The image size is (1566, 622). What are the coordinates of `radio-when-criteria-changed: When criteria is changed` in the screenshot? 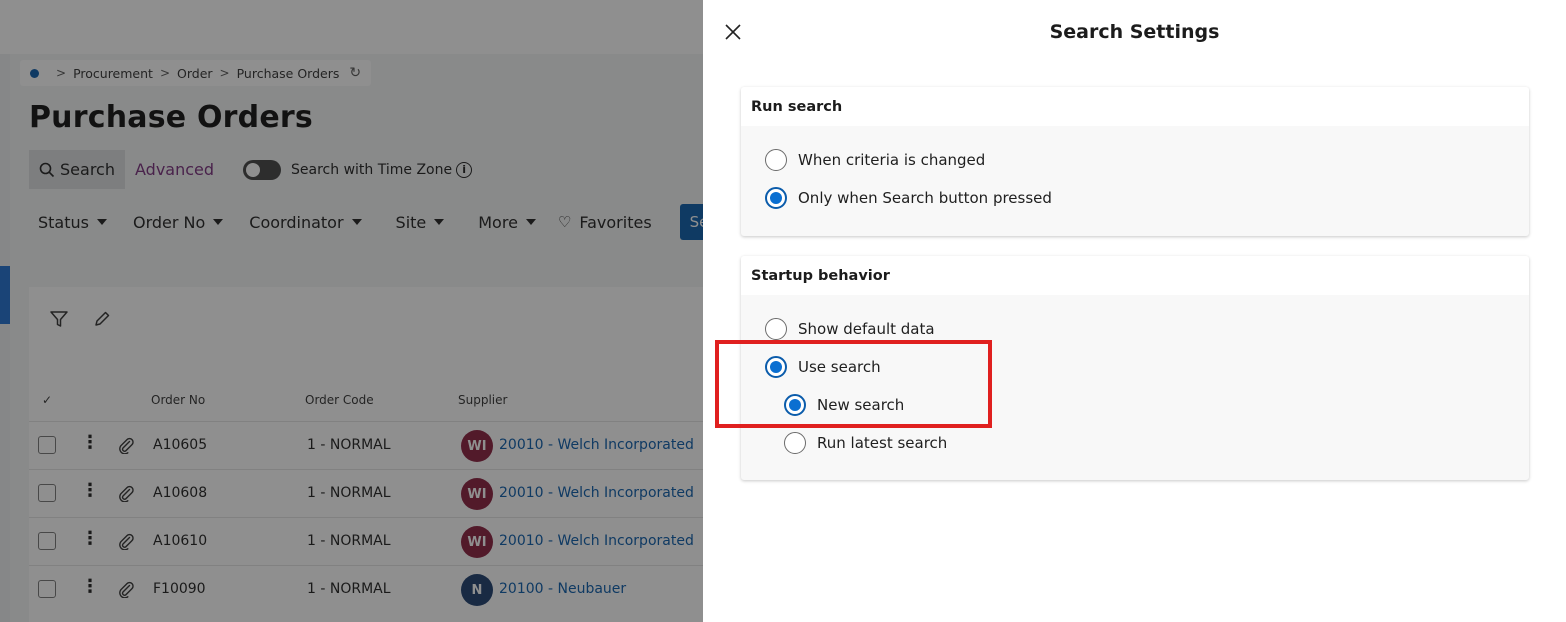 It's located at (875, 160).